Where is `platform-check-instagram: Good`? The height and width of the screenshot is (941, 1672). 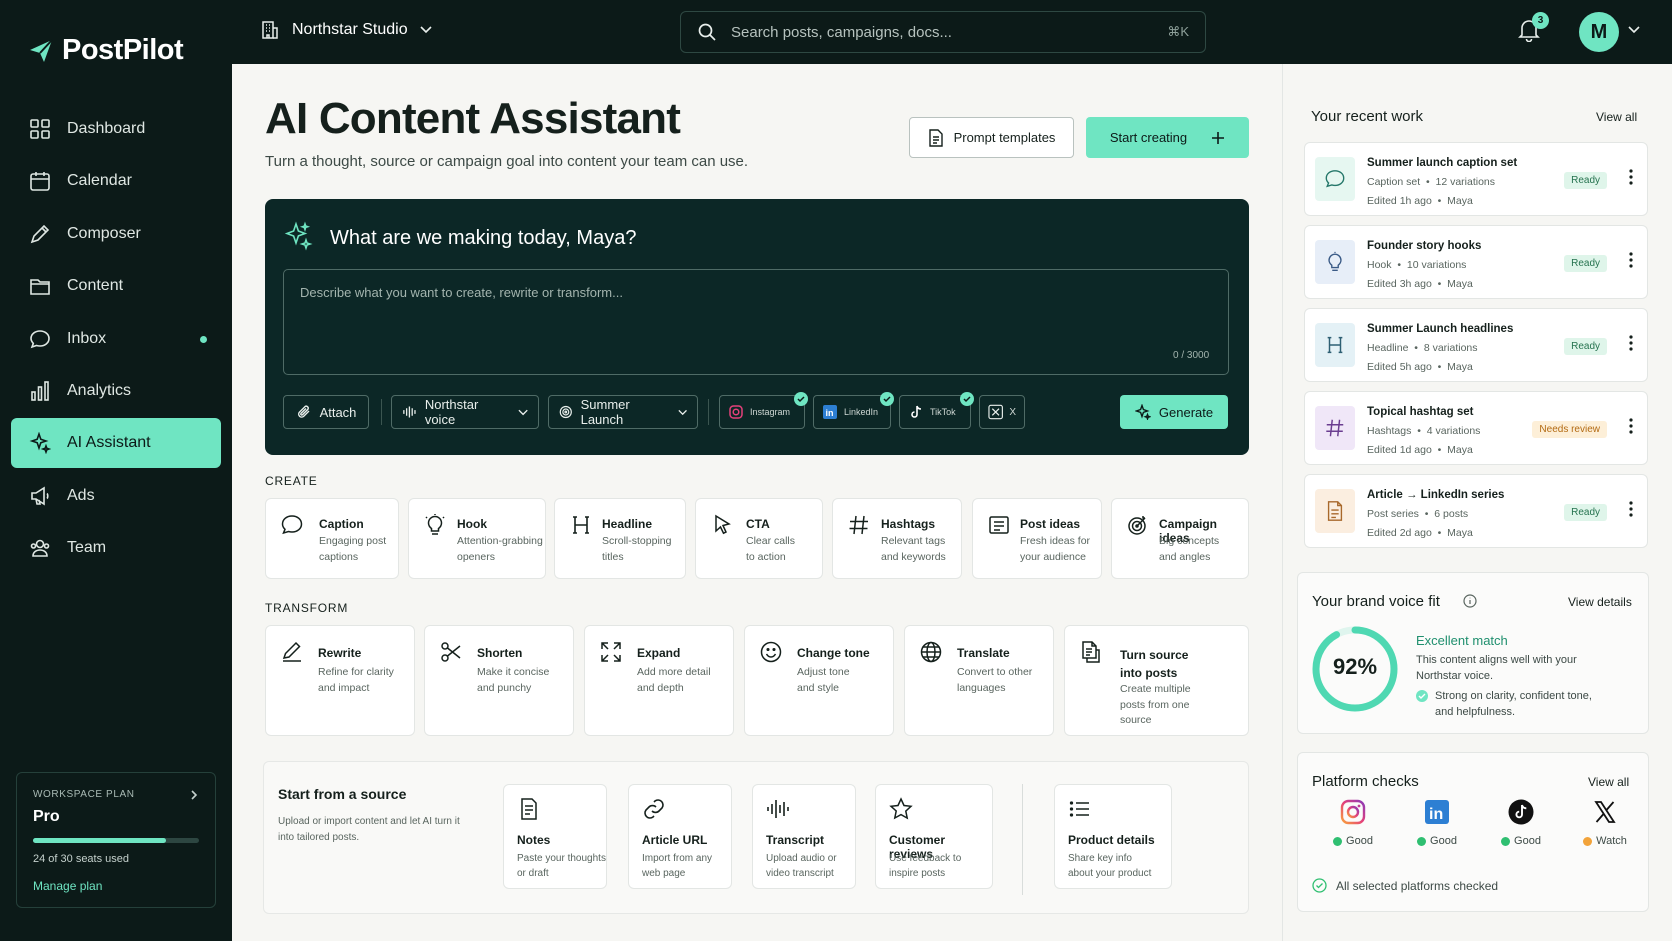
platform-check-instagram: Good is located at coordinates (1353, 823).